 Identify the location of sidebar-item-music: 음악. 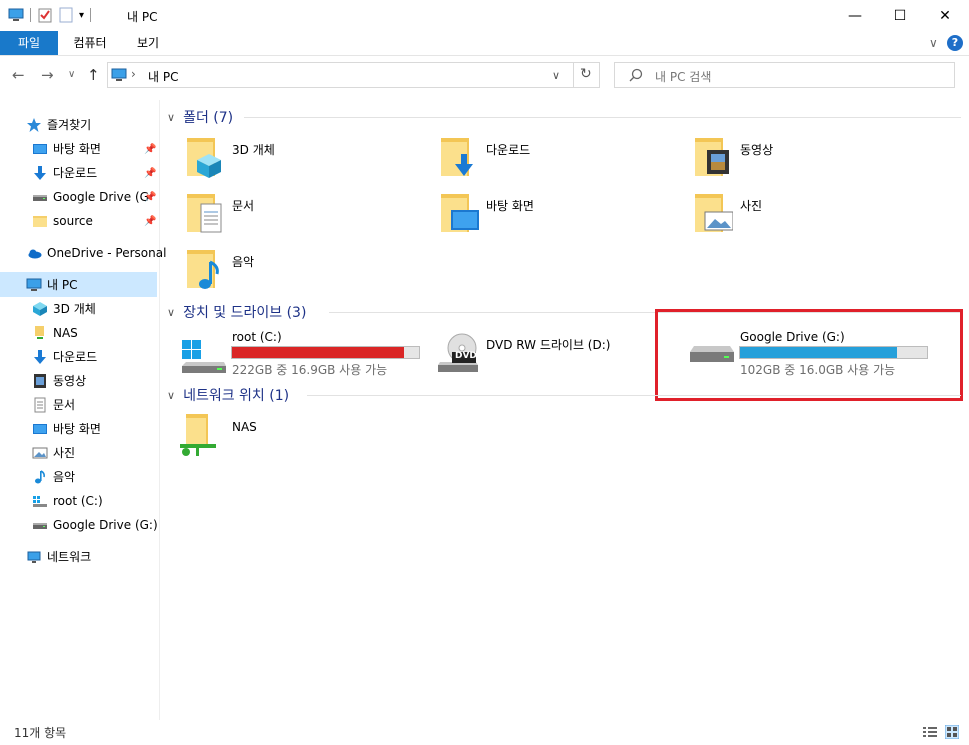
(53, 477).